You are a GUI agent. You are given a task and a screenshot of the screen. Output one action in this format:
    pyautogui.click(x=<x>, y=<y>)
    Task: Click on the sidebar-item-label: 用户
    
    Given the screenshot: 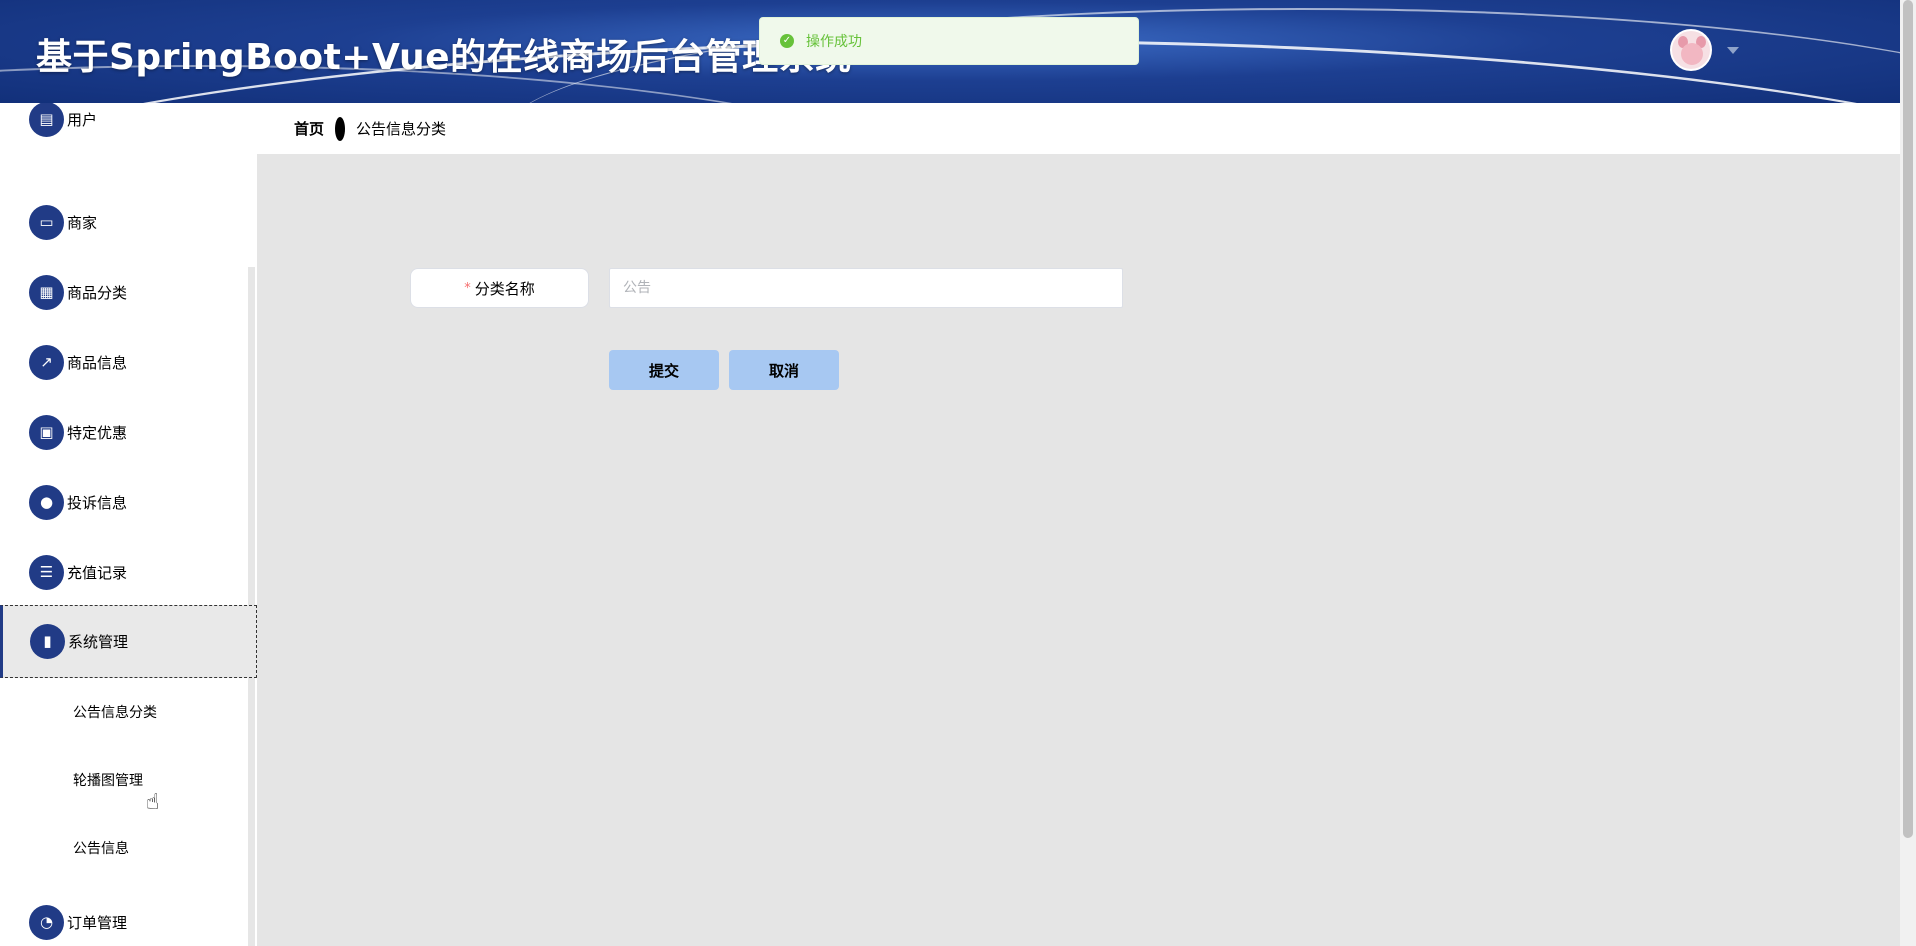 What is the action you would take?
    pyautogui.click(x=82, y=119)
    